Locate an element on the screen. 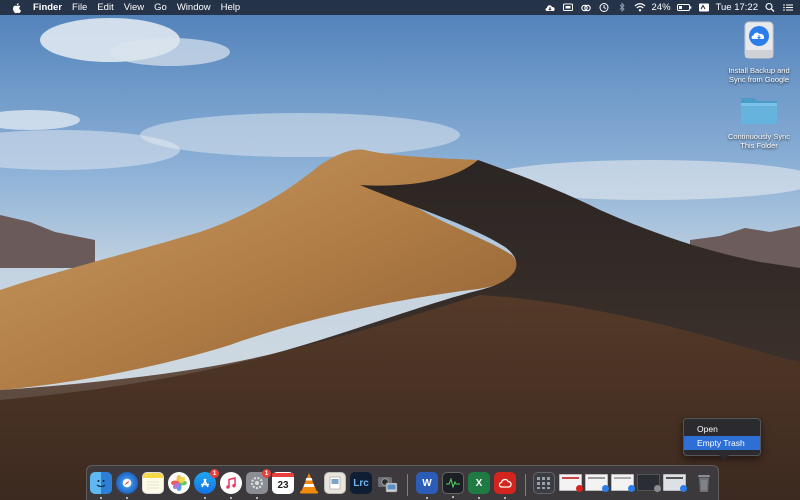  menu-go: Go is located at coordinates (160, 7).